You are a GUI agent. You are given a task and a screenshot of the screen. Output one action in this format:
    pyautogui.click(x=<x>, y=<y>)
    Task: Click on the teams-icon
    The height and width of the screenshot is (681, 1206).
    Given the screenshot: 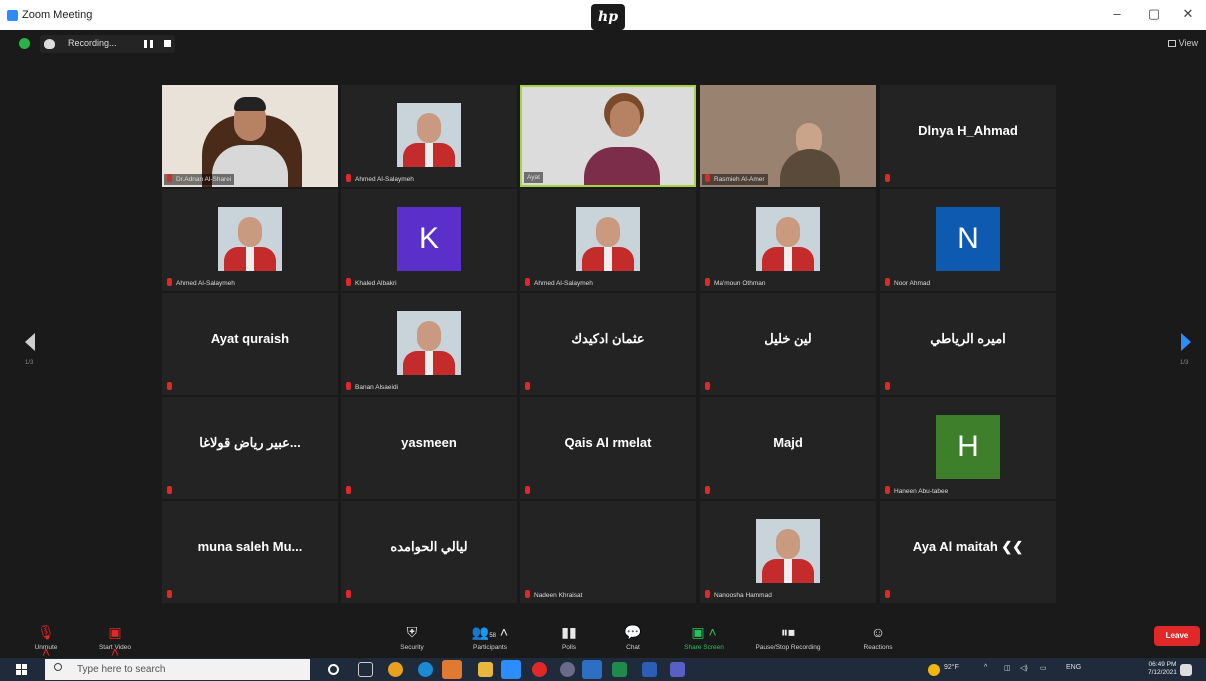 What is the action you would take?
    pyautogui.click(x=677, y=669)
    